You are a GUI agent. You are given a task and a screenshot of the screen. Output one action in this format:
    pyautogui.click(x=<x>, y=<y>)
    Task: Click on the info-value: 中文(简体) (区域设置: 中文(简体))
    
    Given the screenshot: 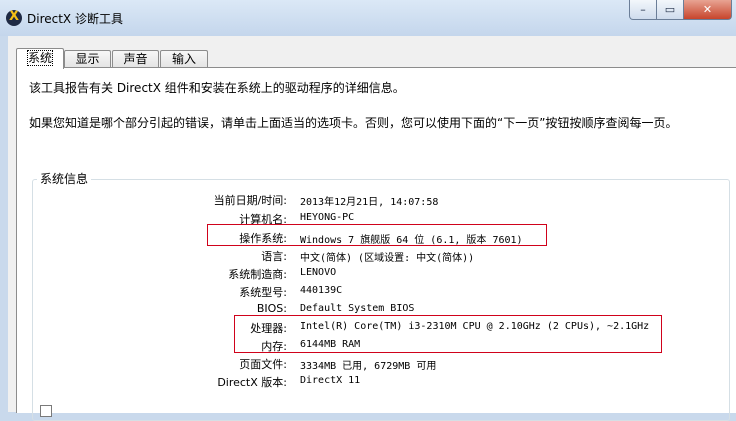 What is the action you would take?
    pyautogui.click(x=387, y=258)
    